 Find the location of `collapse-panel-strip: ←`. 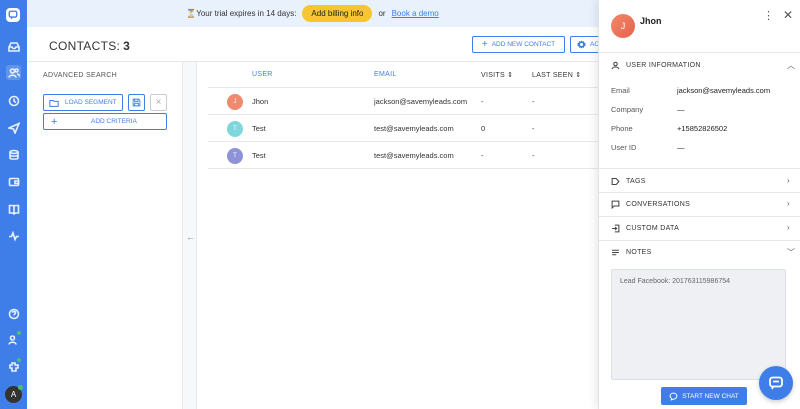

collapse-panel-strip: ← is located at coordinates (190, 235).